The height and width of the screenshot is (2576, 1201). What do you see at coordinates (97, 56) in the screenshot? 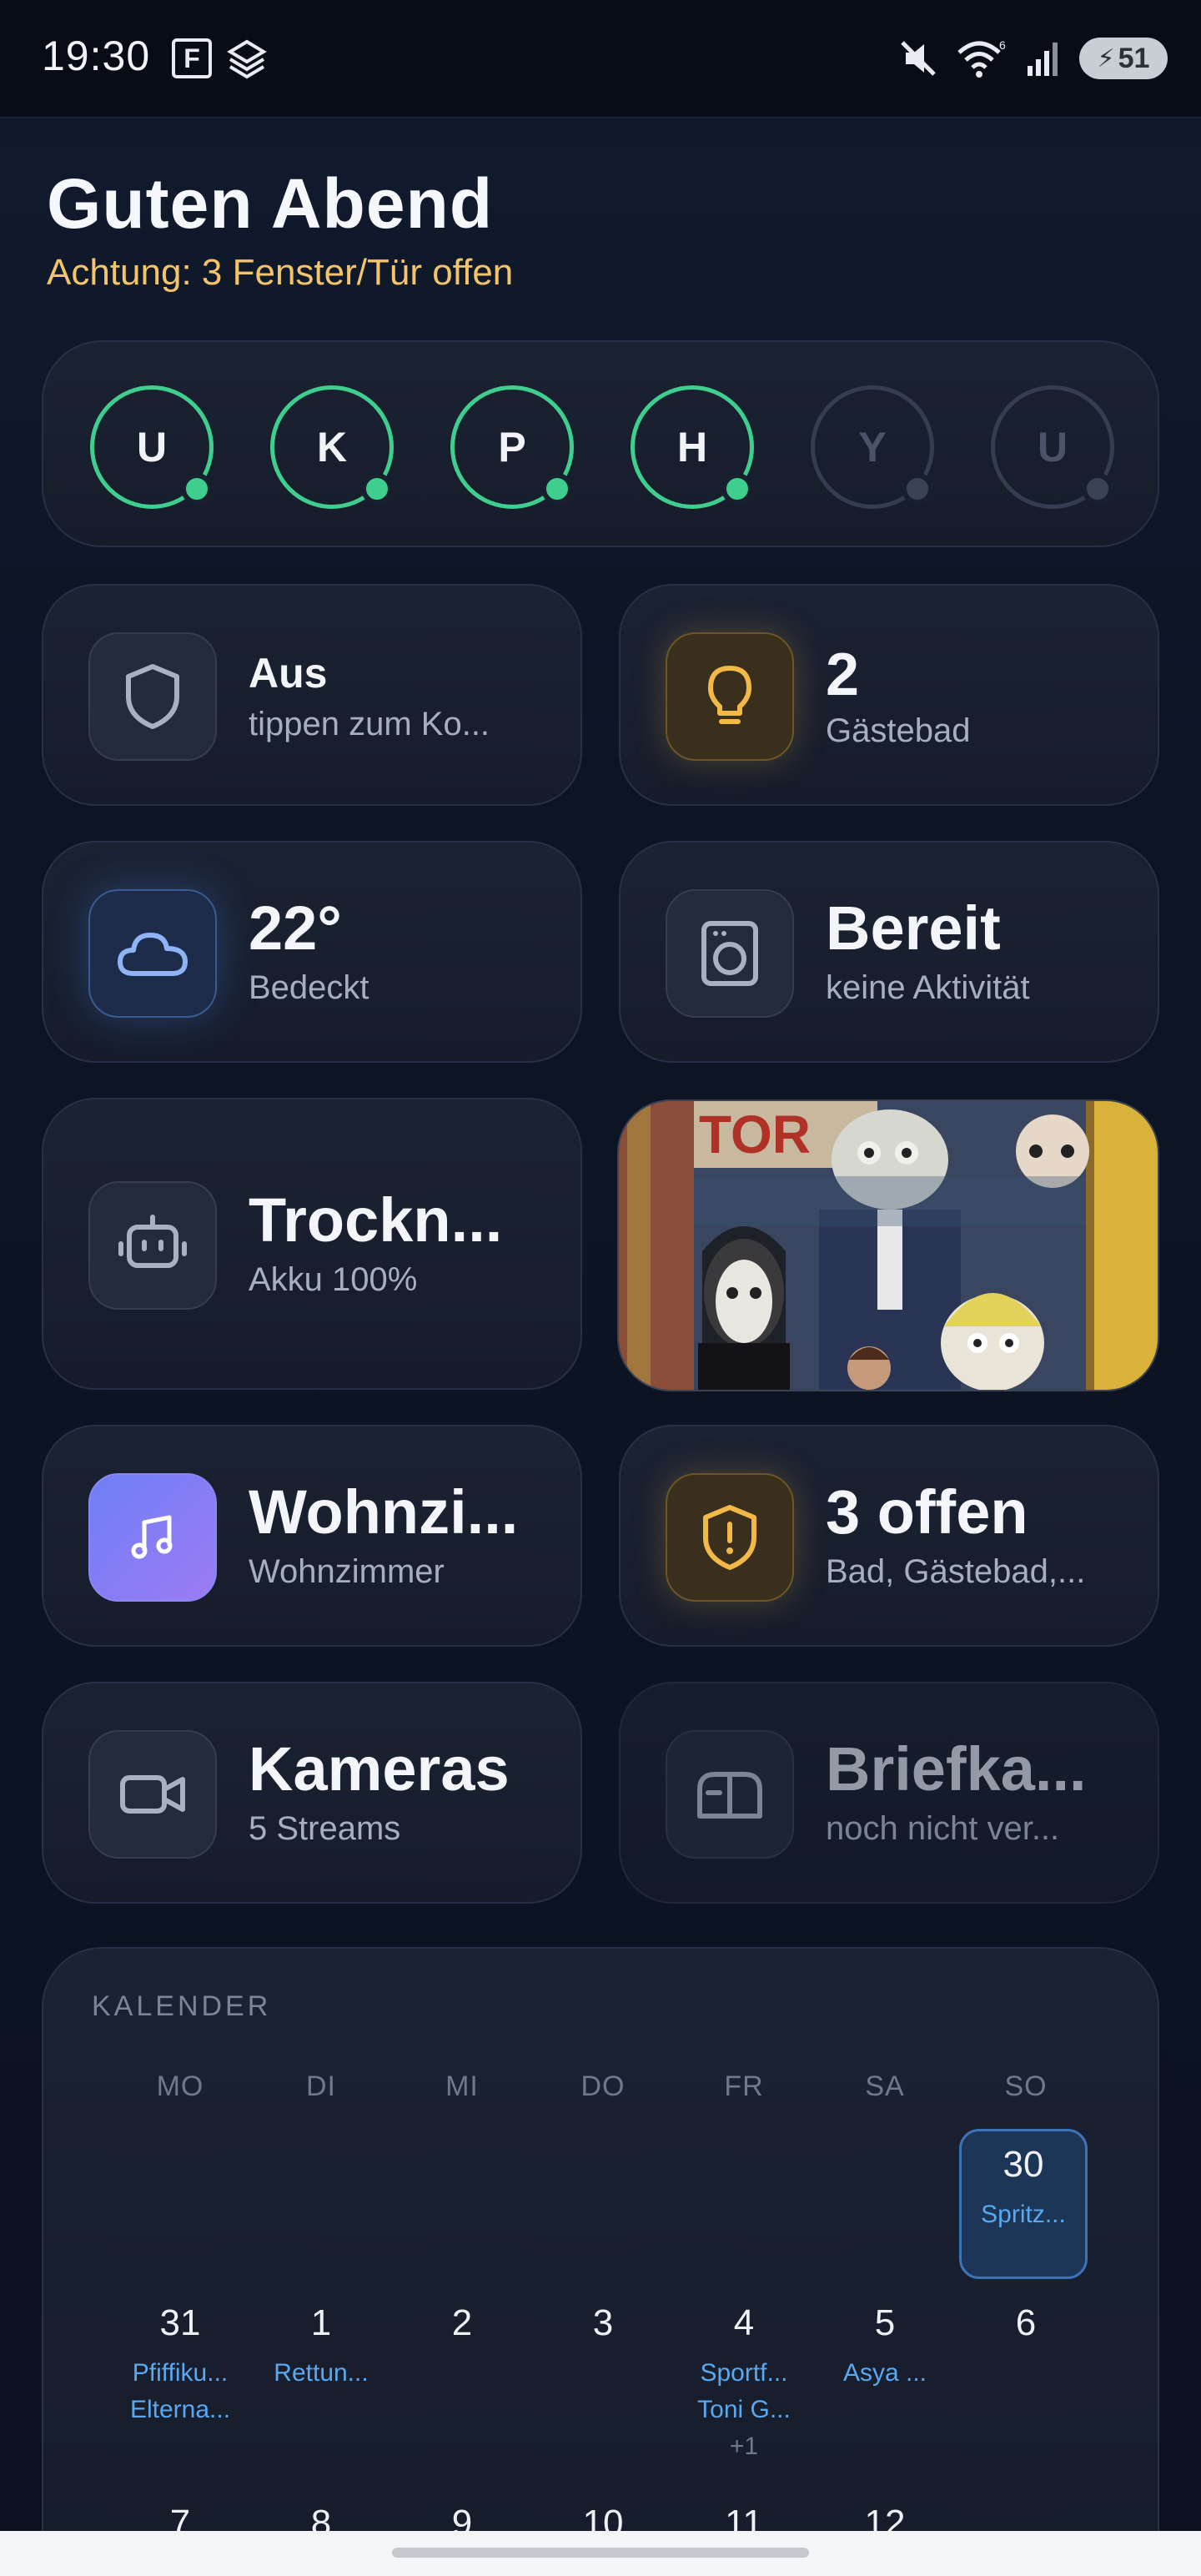
I see `status-time: 19:30` at bounding box center [97, 56].